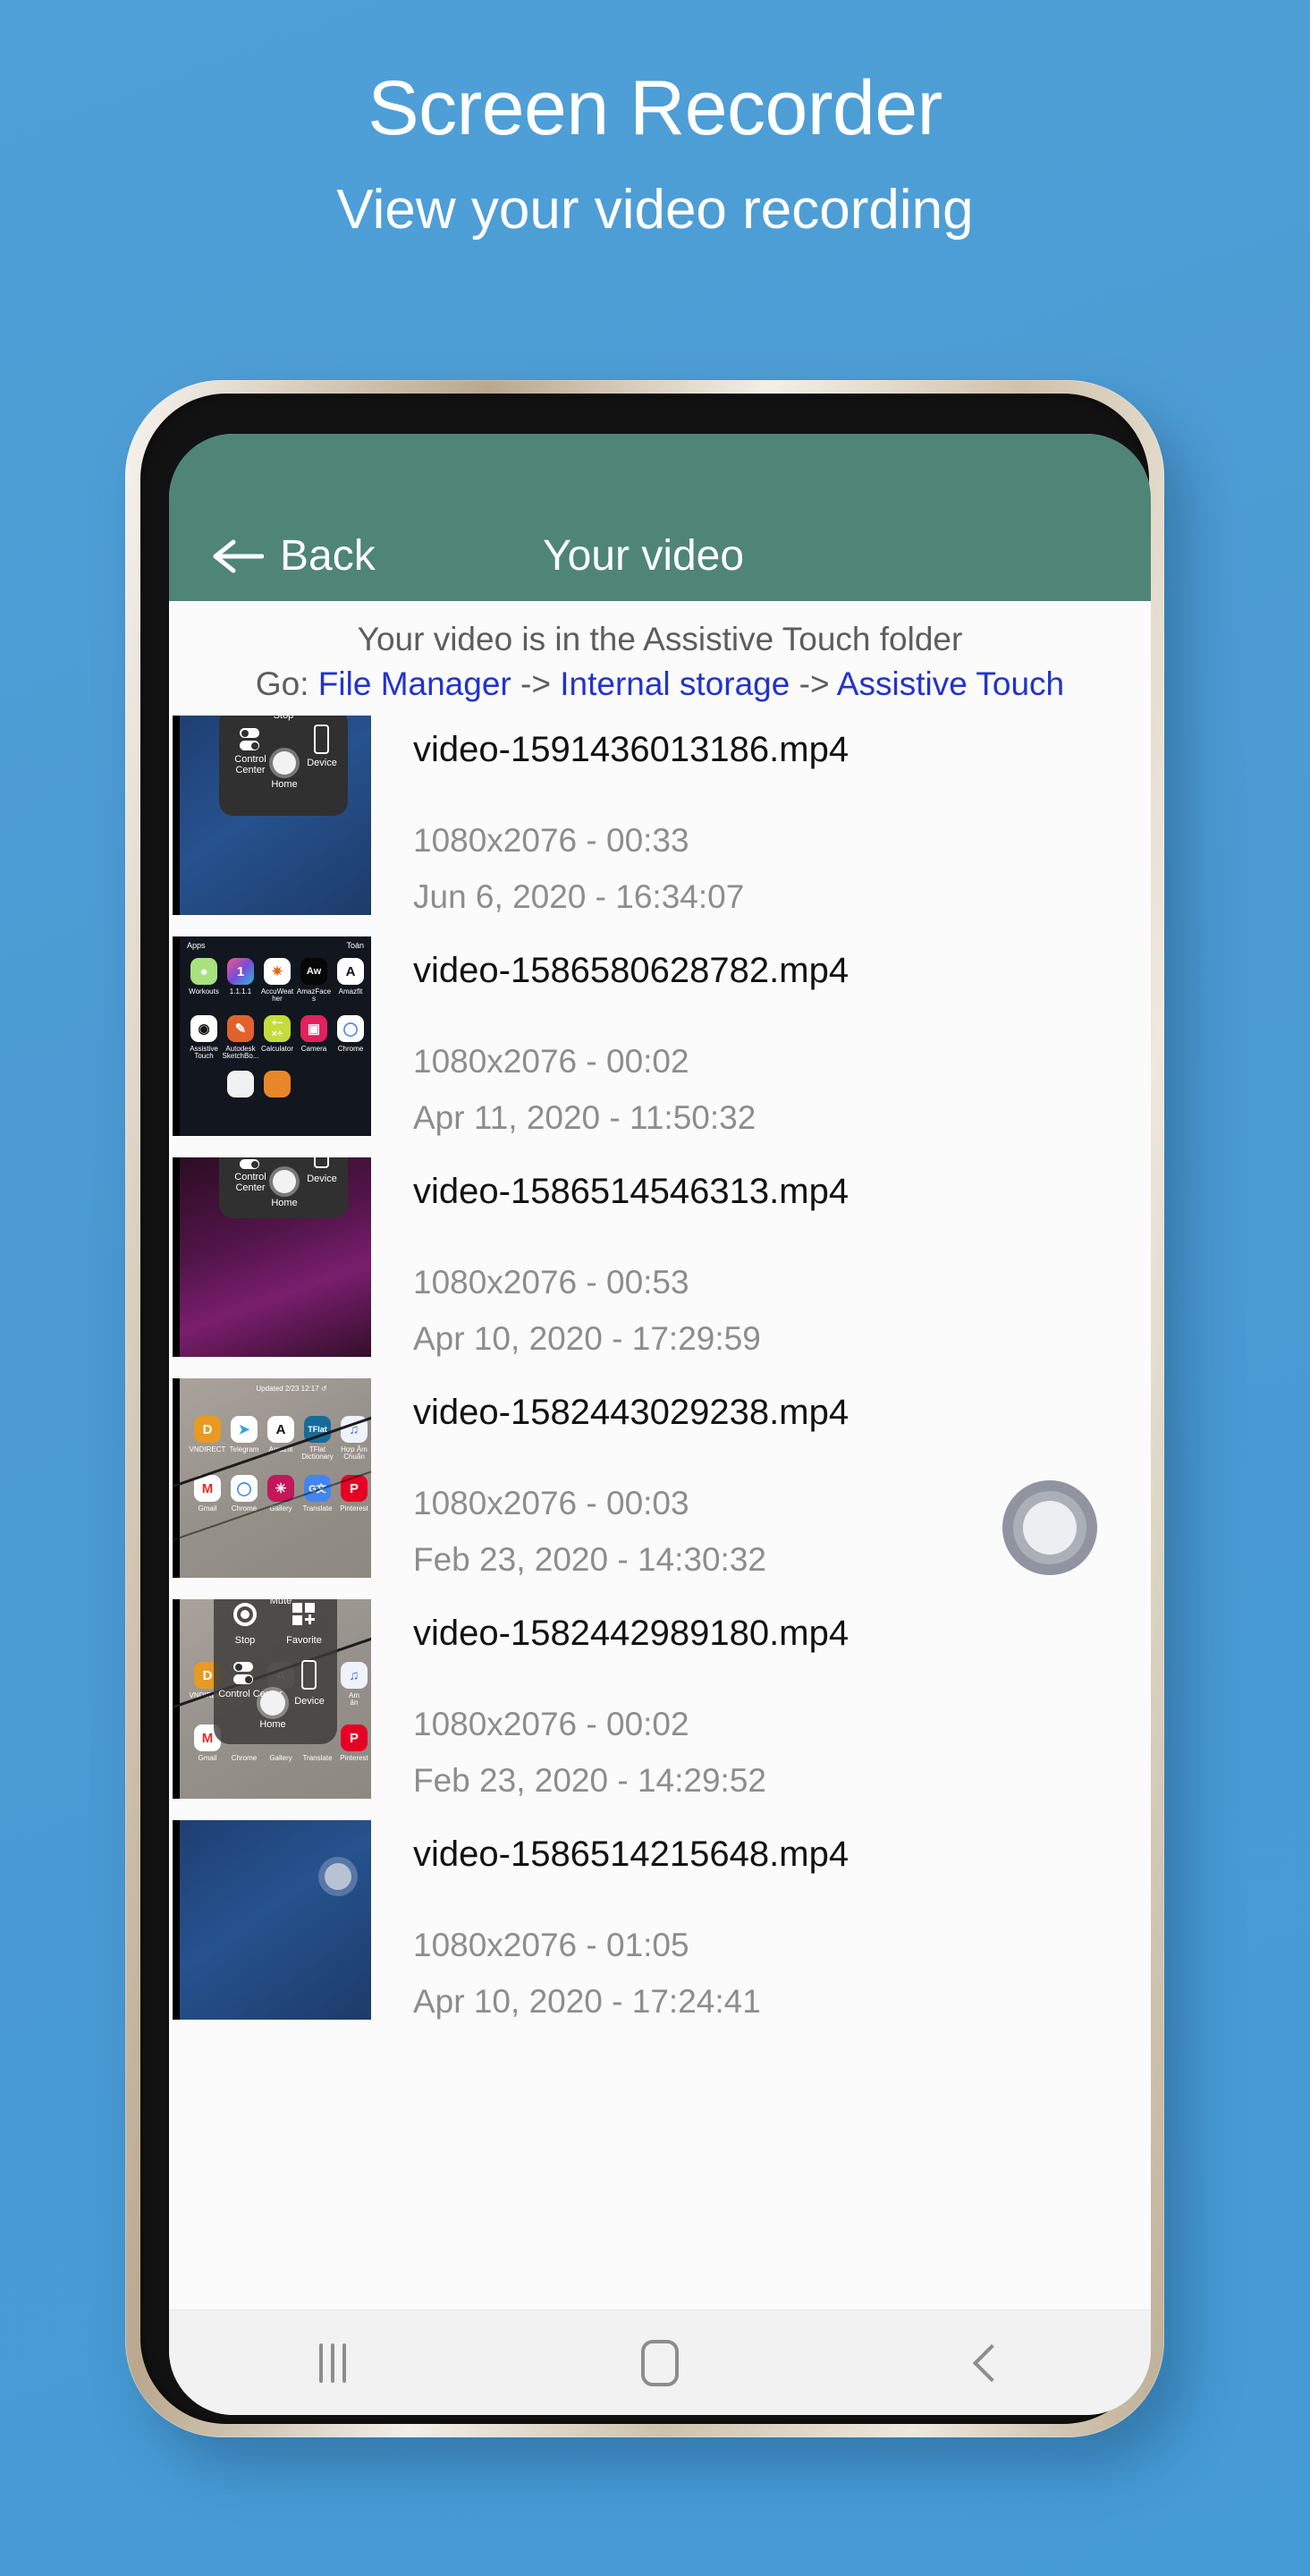  Describe the element at coordinates (655, 210) in the screenshot. I see `promo-subtitle: View your video recording` at that location.